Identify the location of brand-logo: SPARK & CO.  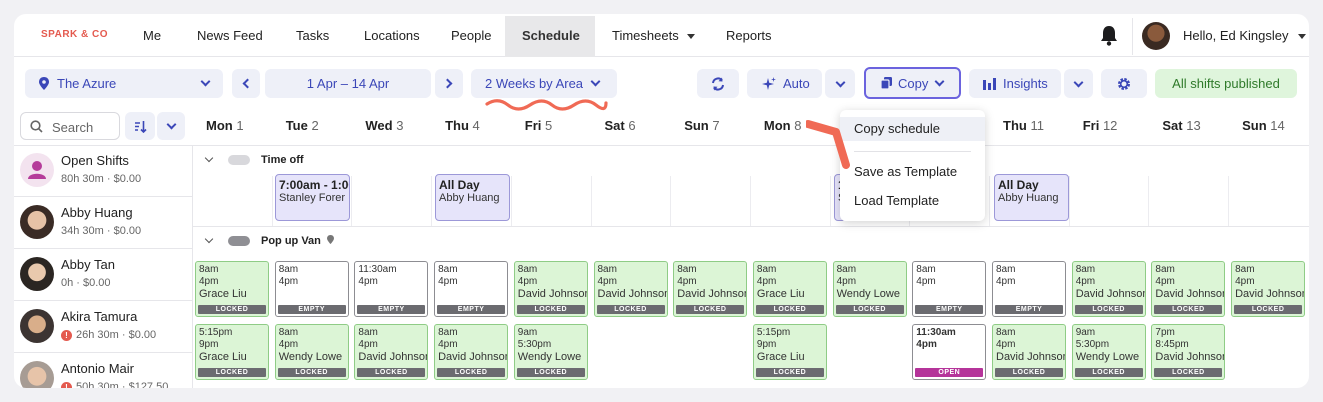
(74, 34).